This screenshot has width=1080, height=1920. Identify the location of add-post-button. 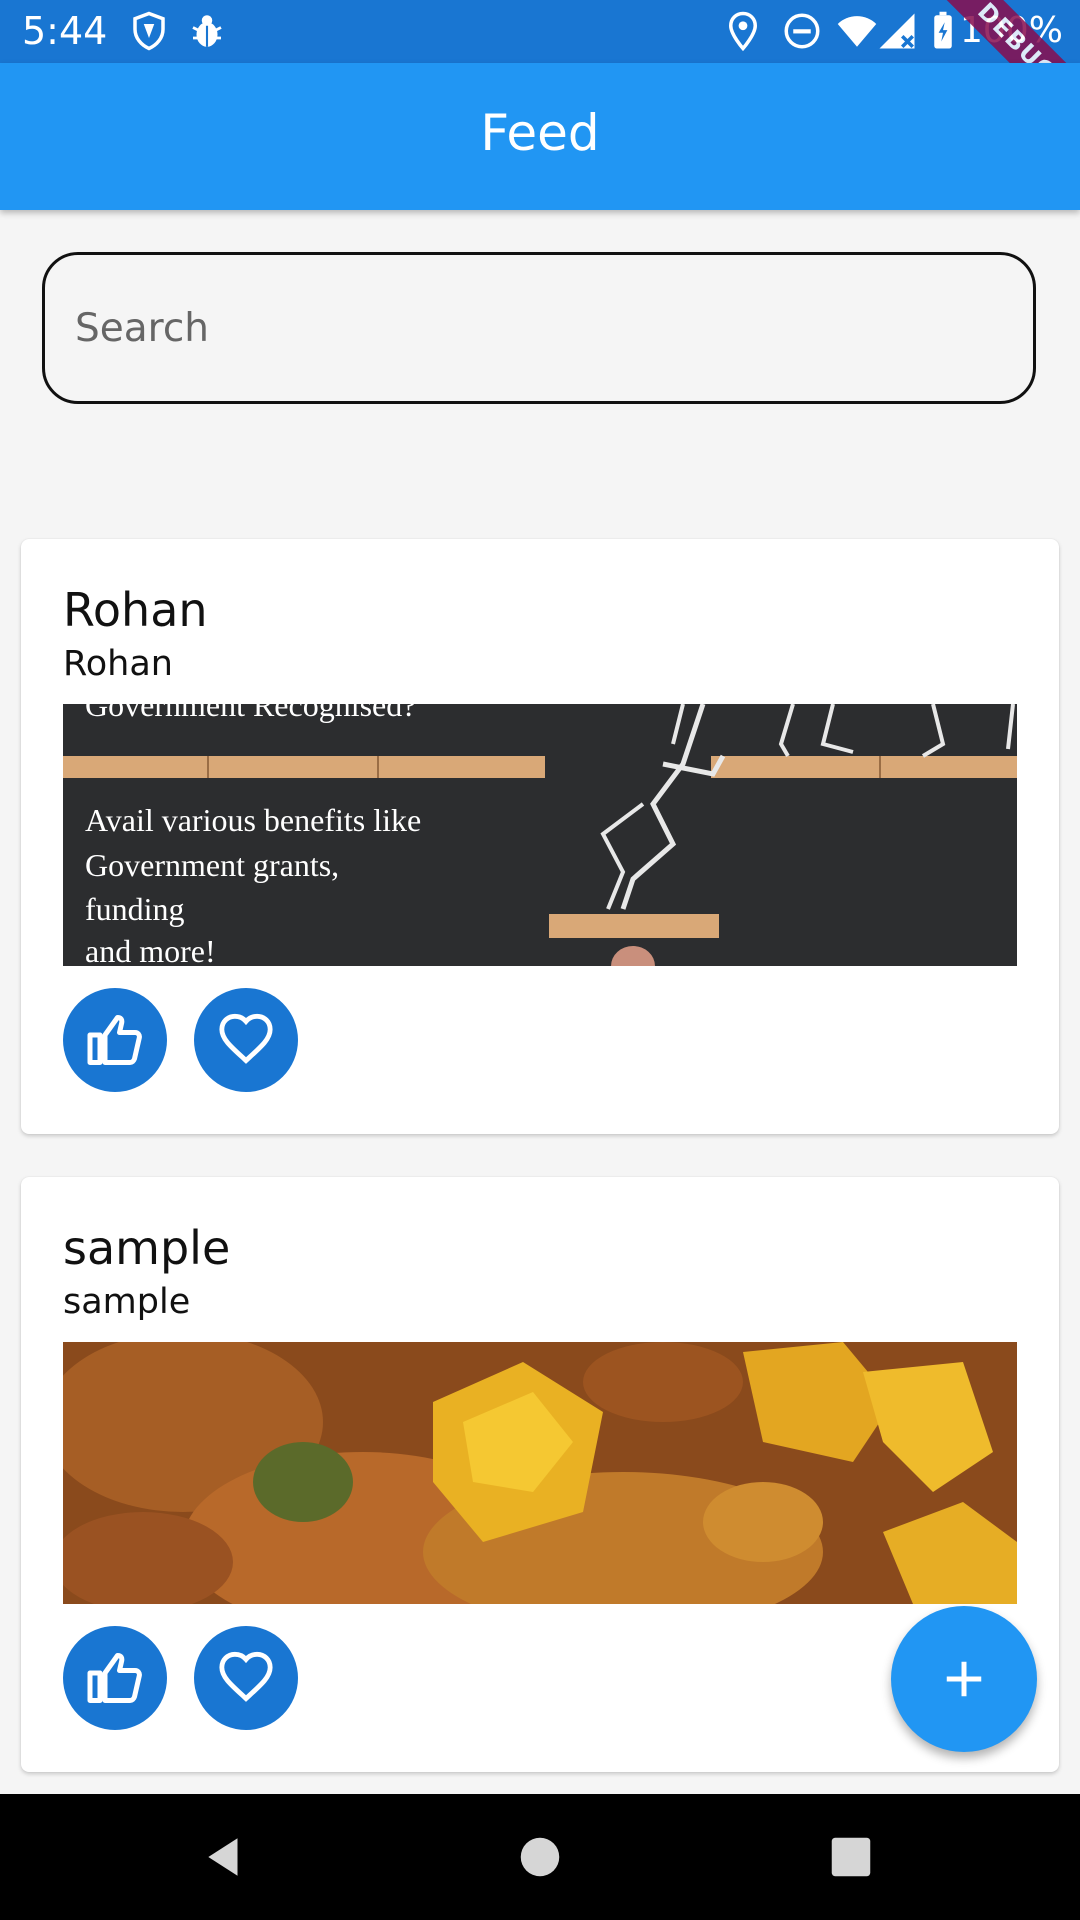
(964, 1679).